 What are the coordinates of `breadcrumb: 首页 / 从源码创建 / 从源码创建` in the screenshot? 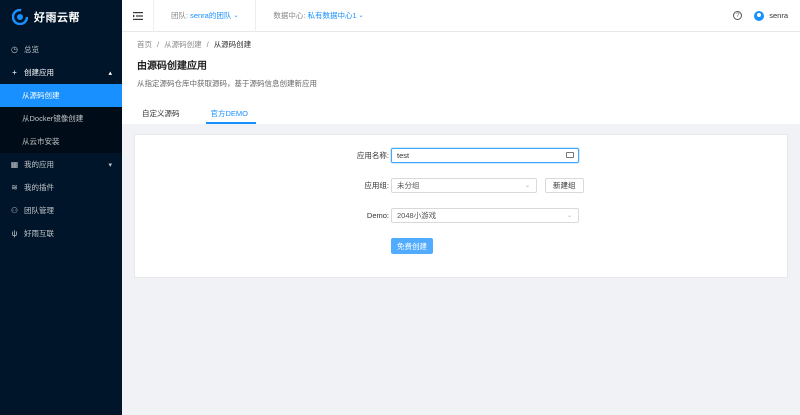 It's located at (194, 44).